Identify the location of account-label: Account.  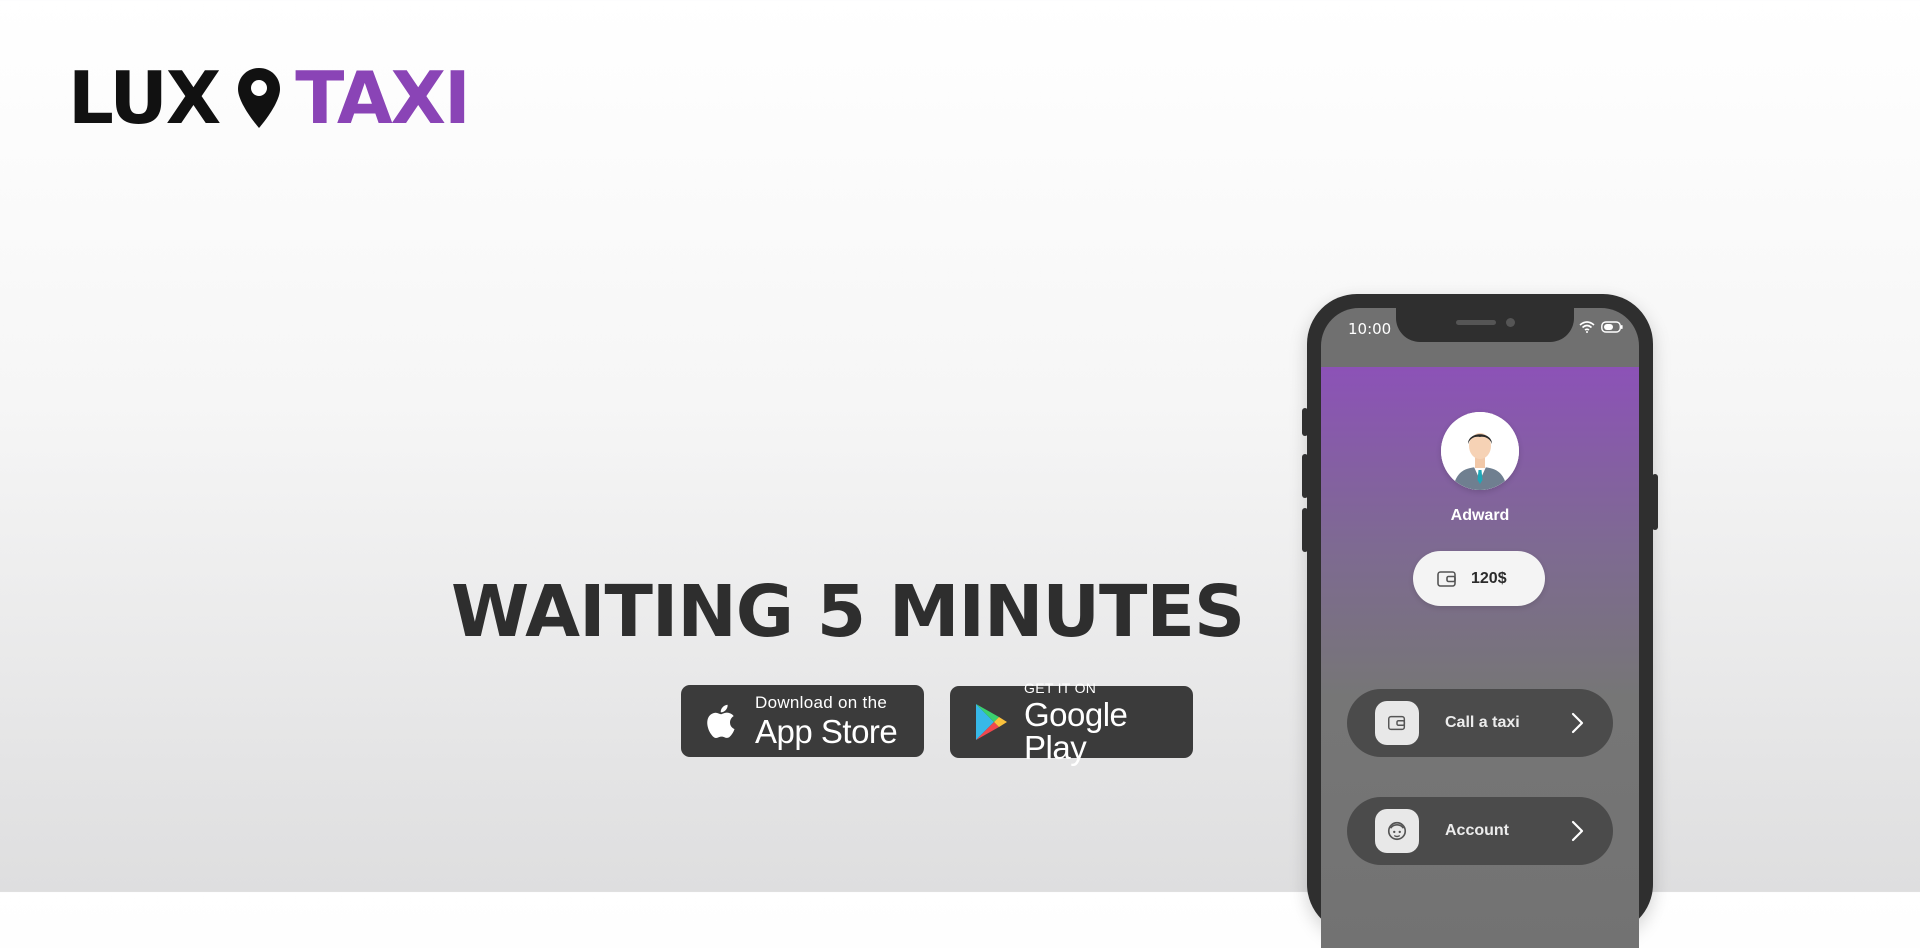
(1477, 830).